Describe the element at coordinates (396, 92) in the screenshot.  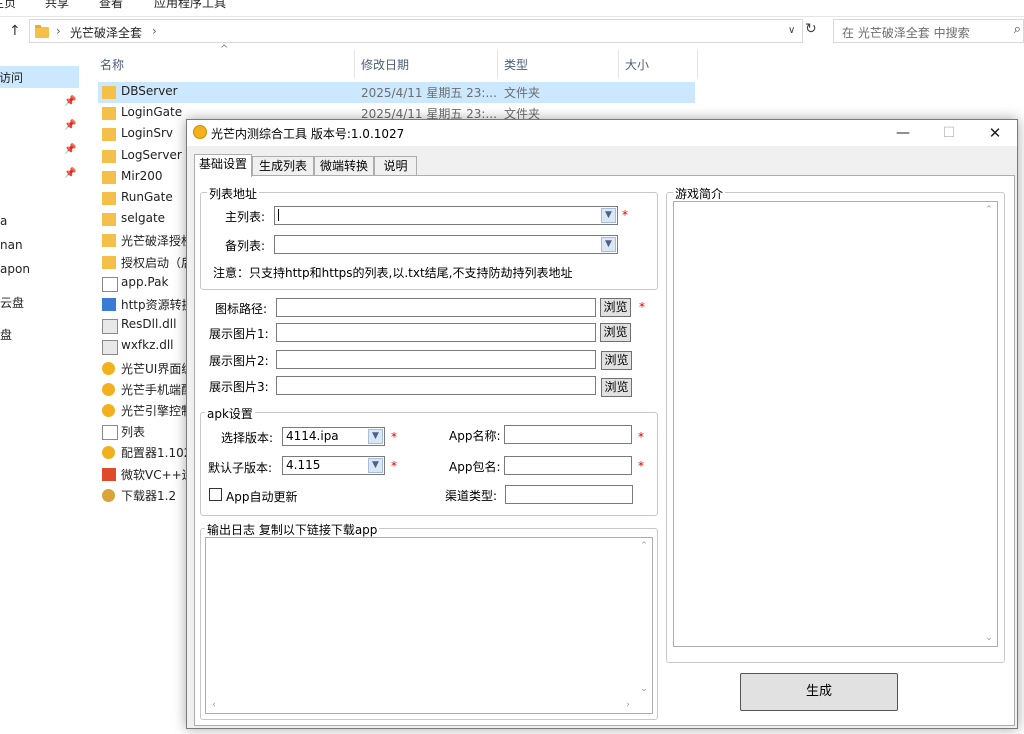
I see `file-row: DBServer 2025/4/11 星期五 23:... 文件夹` at that location.